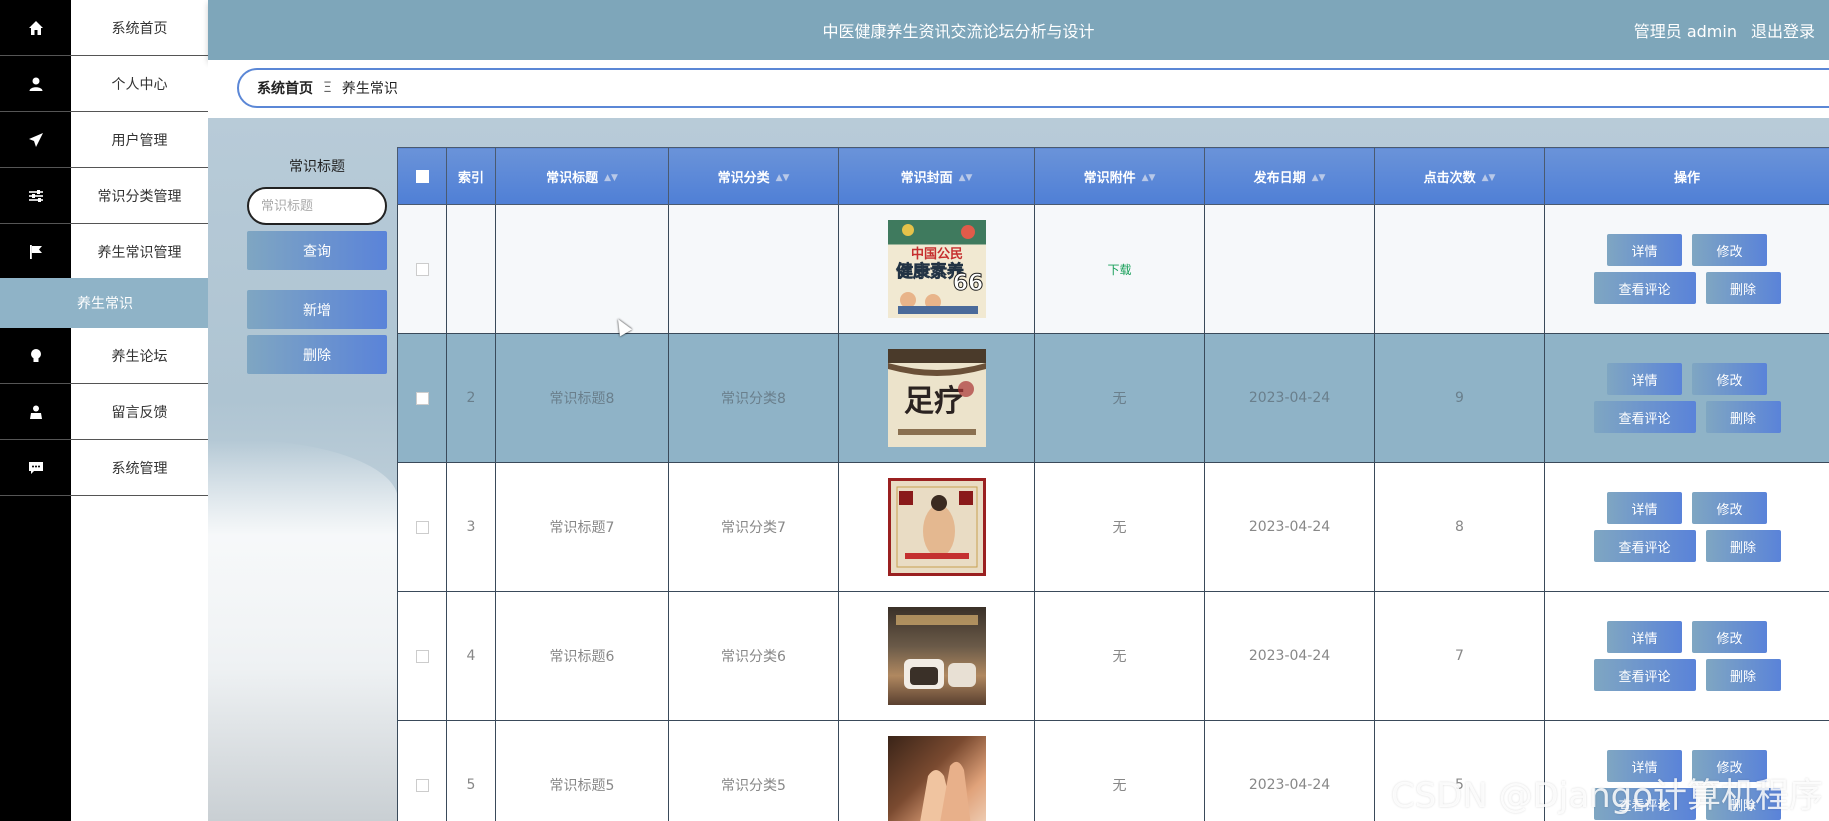 This screenshot has width=1829, height=821. I want to click on download-link: 下载, so click(1119, 270).